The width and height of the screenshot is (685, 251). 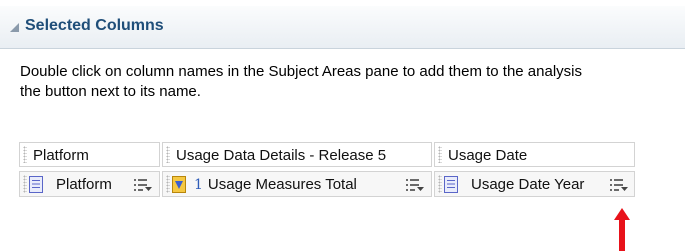 What do you see at coordinates (622, 229) in the screenshot?
I see `red-arrow-annotation-icon` at bounding box center [622, 229].